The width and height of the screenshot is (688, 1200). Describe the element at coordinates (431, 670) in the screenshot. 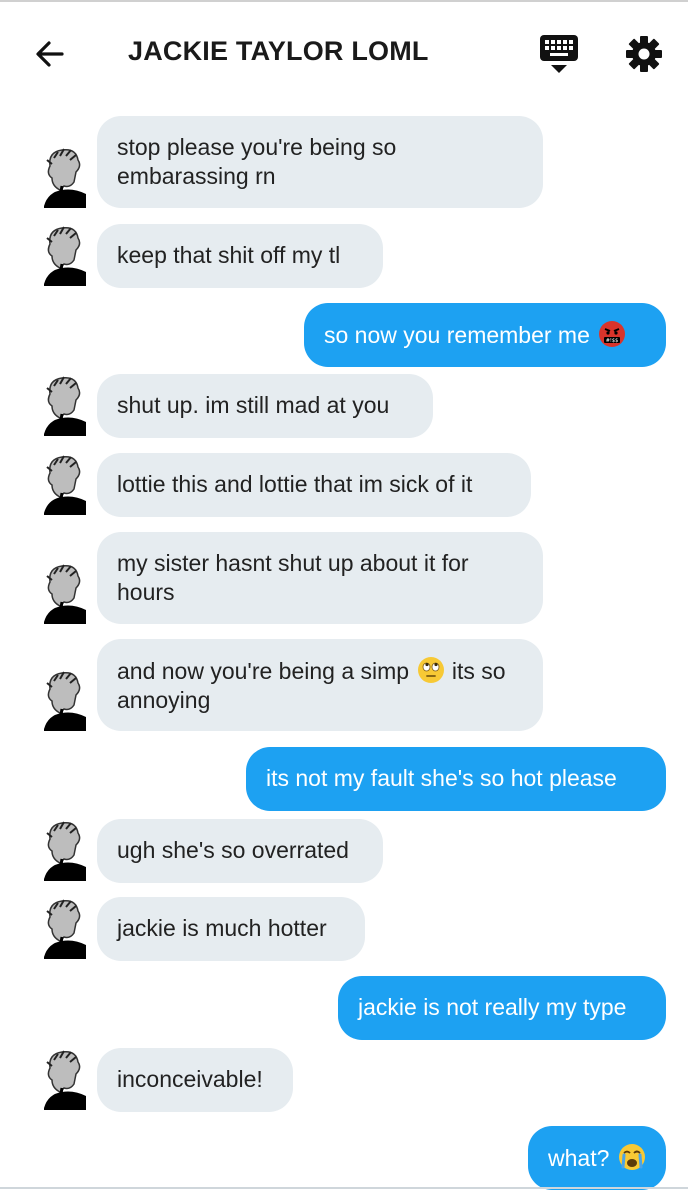

I see `eye-roll-face-icon` at that location.